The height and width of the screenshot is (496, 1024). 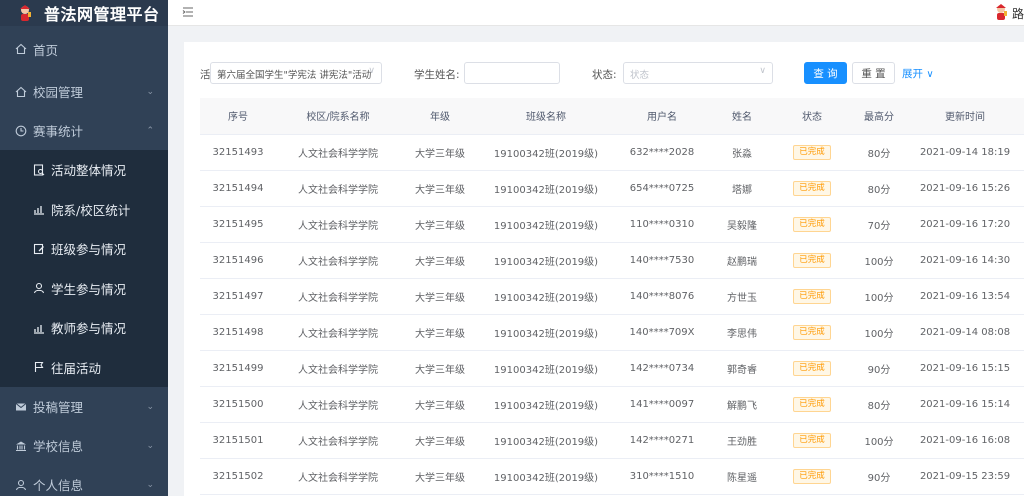 I want to click on col-header-max-score: 最高分, so click(x=879, y=116).